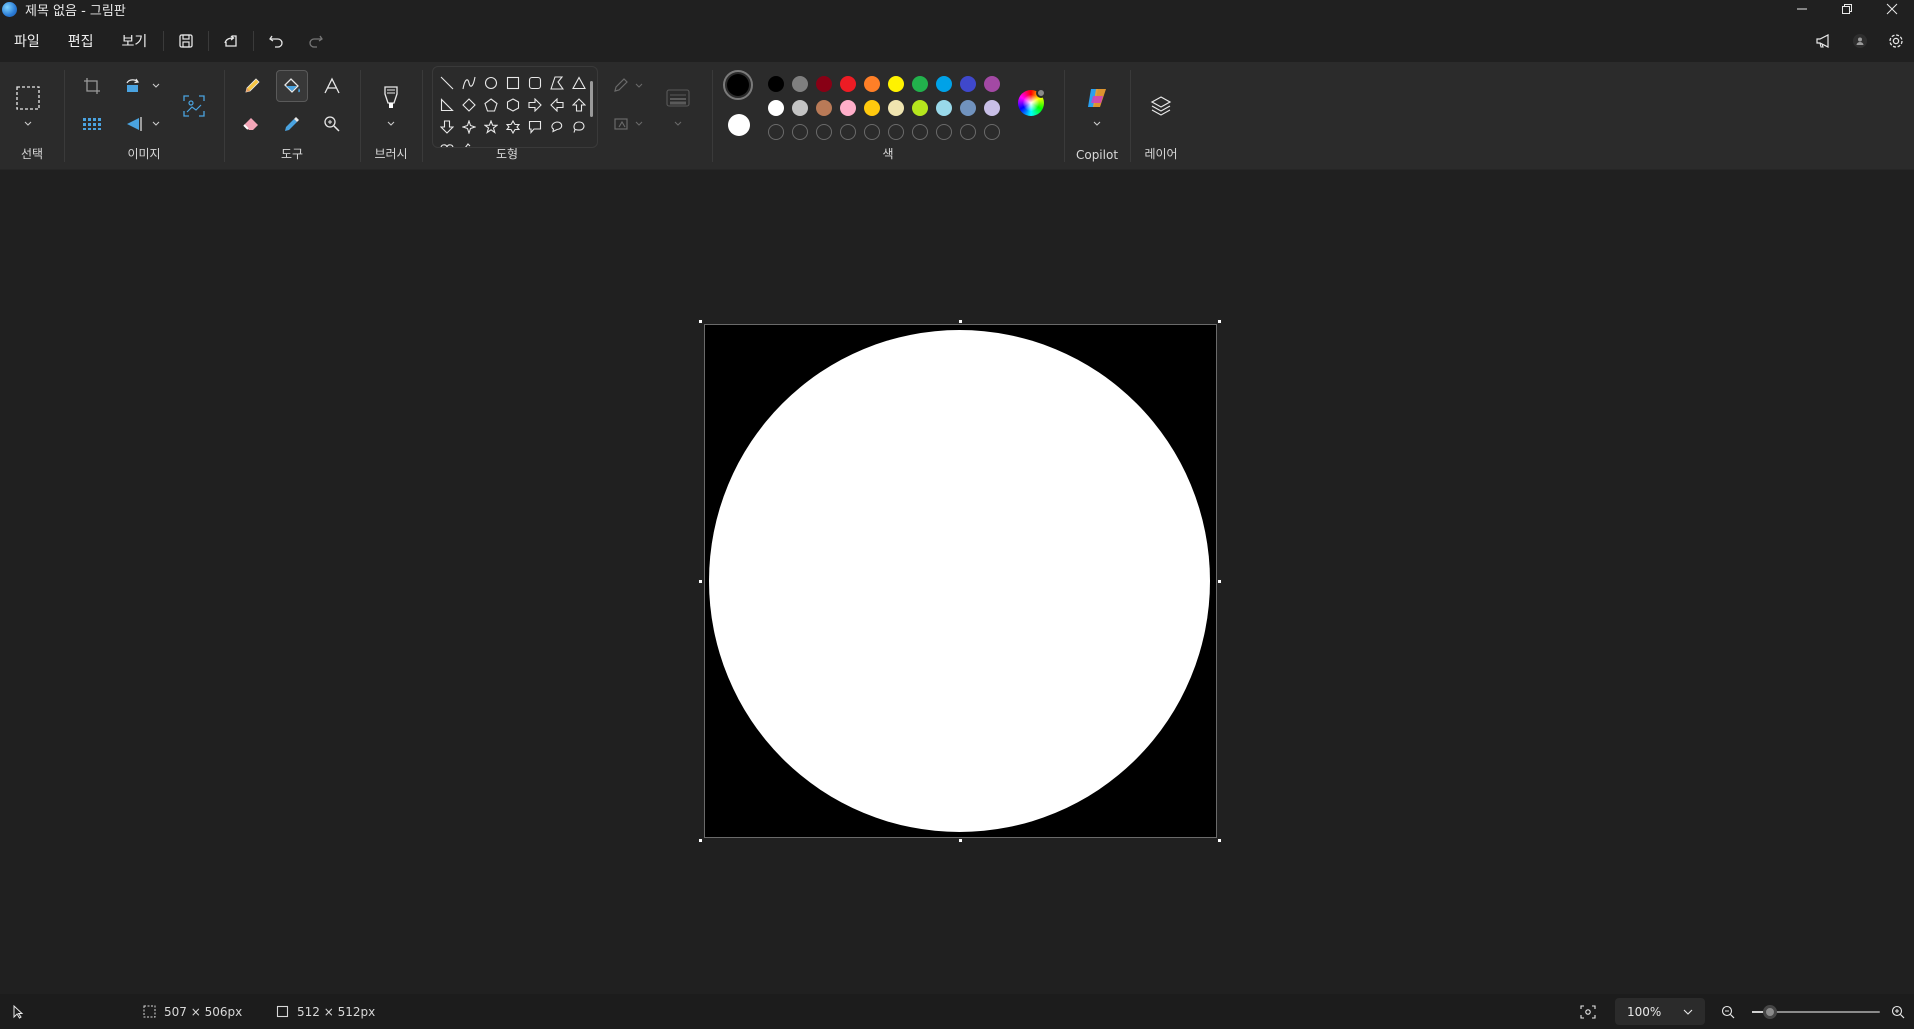 The height and width of the screenshot is (1029, 1914). I want to click on edit-colors-button, so click(1032, 102).